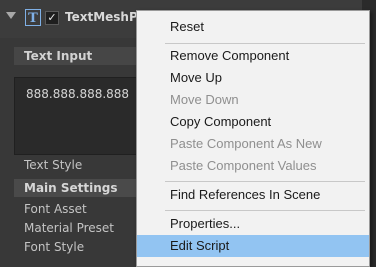  Describe the element at coordinates (78, 188) in the screenshot. I see `main-settings-header: Main Settings` at that location.